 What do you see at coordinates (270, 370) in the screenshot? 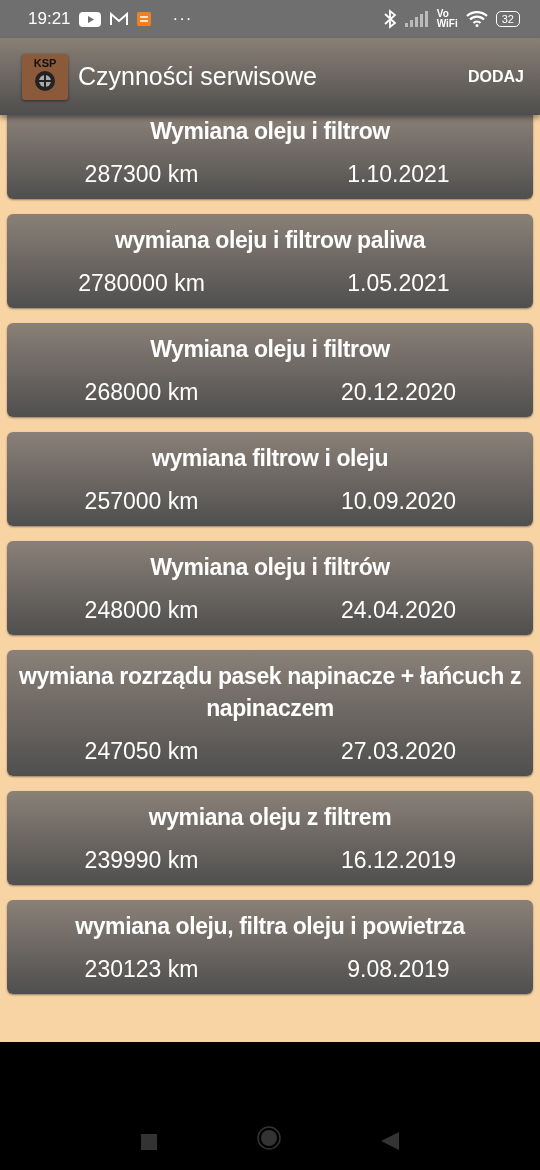
I see `record-card: Wymiana oleju i filtrow 268000 km 20.12.2020` at bounding box center [270, 370].